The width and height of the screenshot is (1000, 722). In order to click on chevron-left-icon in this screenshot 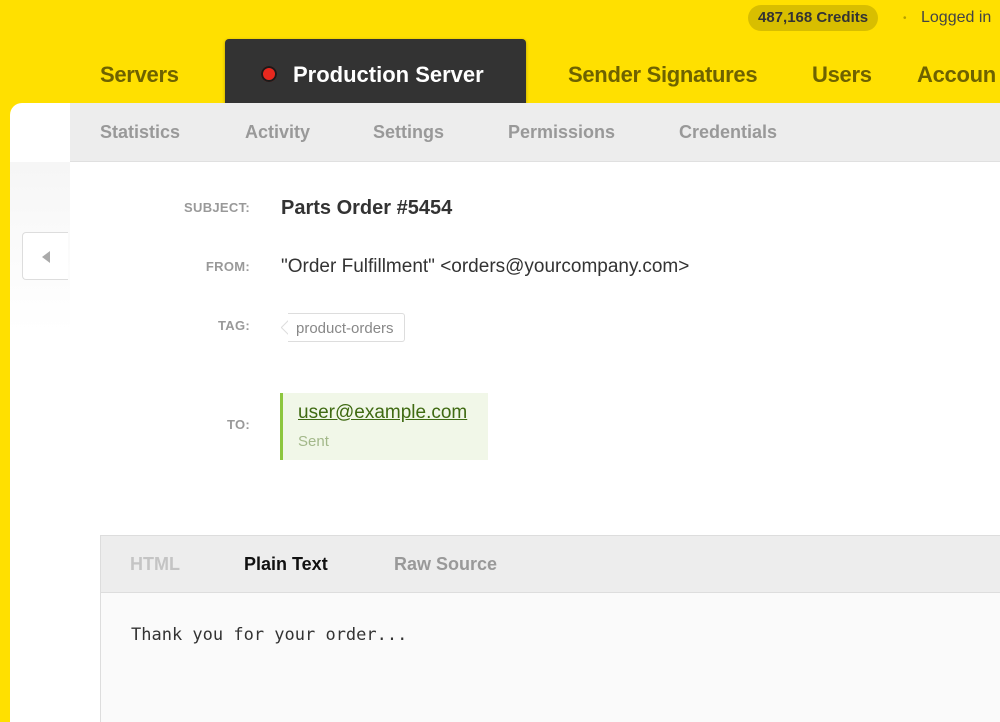, I will do `click(46, 257)`.